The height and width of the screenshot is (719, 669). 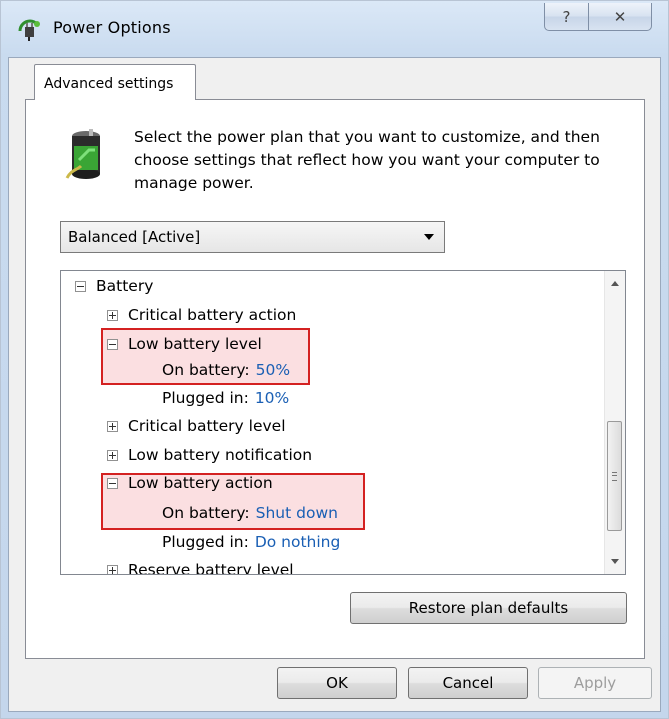 What do you see at coordinates (207, 426) in the screenshot?
I see `tree-item-label: Critical battery level` at bounding box center [207, 426].